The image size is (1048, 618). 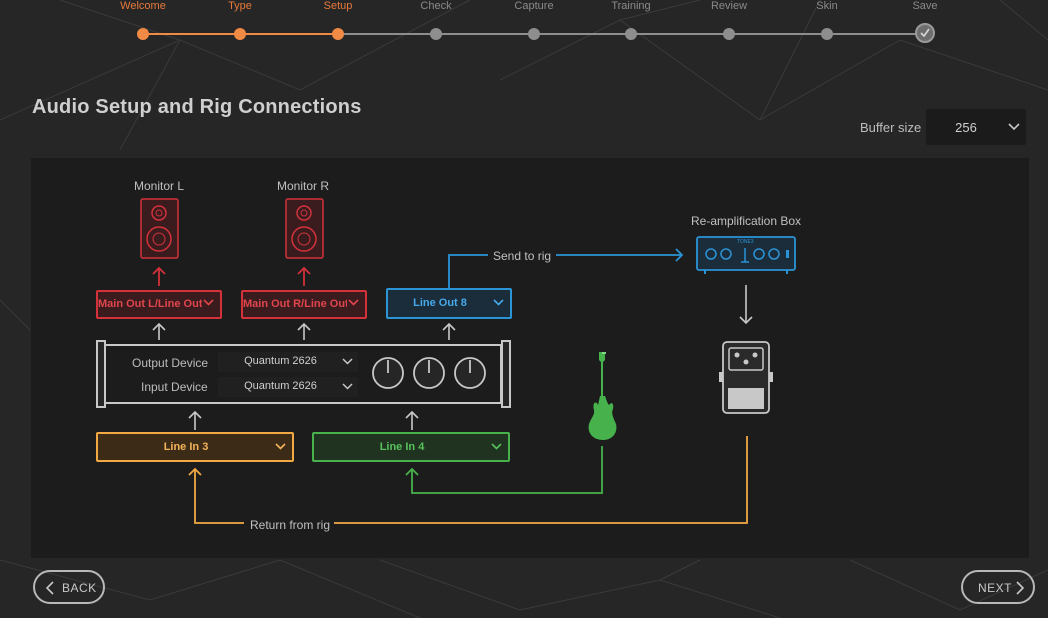 What do you see at coordinates (159, 228) in the screenshot?
I see `speaker-left-icon` at bounding box center [159, 228].